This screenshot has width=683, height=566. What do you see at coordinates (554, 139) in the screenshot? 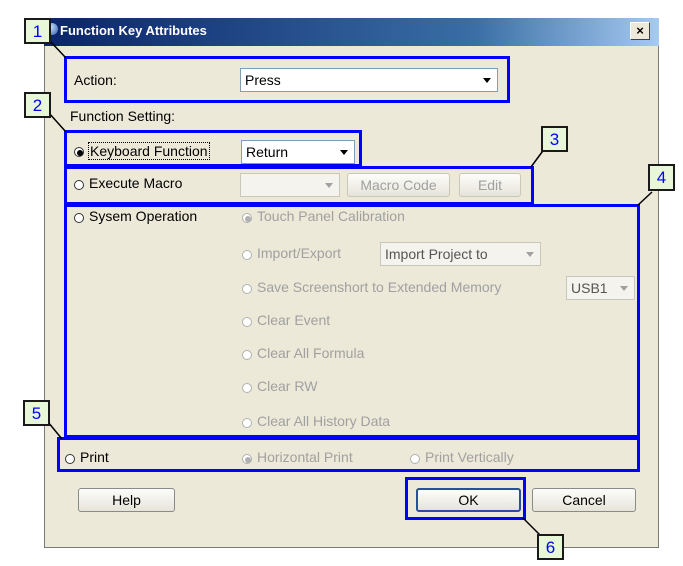
I see `callout-3: 3` at bounding box center [554, 139].